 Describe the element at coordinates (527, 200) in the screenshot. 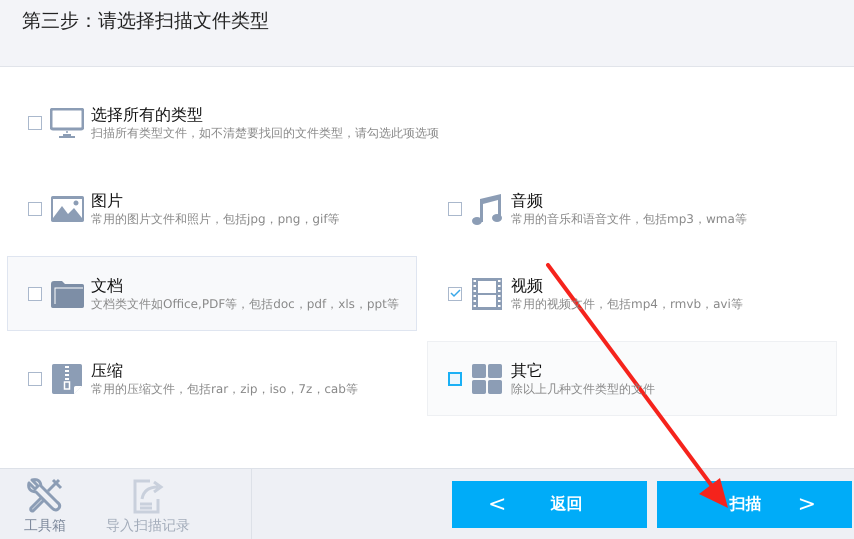

I see `option-title: 音频` at that location.